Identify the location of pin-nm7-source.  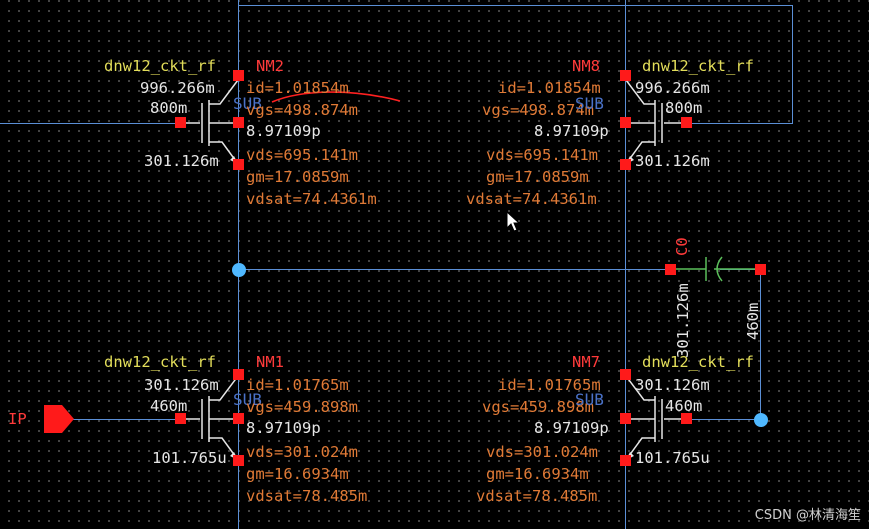
(625, 460).